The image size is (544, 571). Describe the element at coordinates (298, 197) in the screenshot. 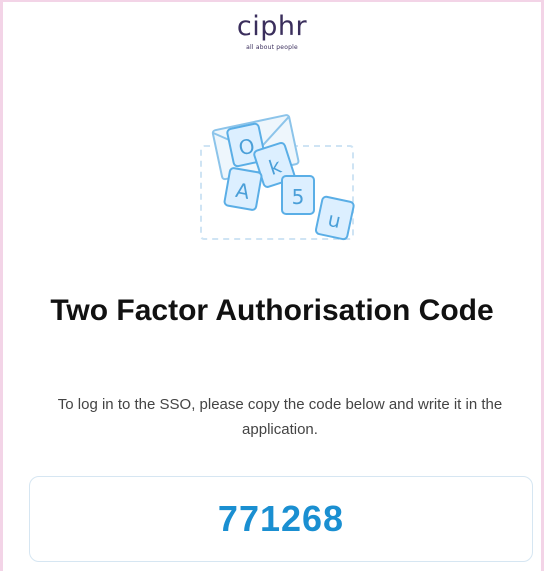

I see `svg-text: 5` at that location.